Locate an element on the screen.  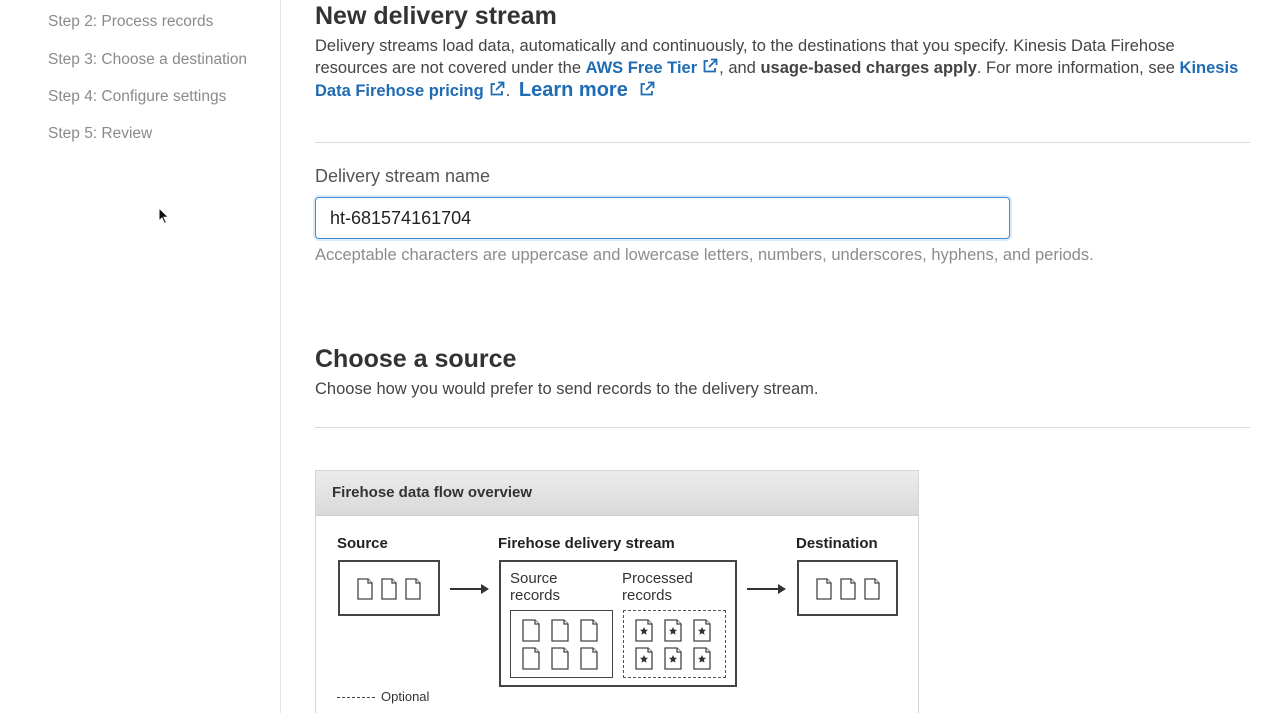
source-box is located at coordinates (389, 588).